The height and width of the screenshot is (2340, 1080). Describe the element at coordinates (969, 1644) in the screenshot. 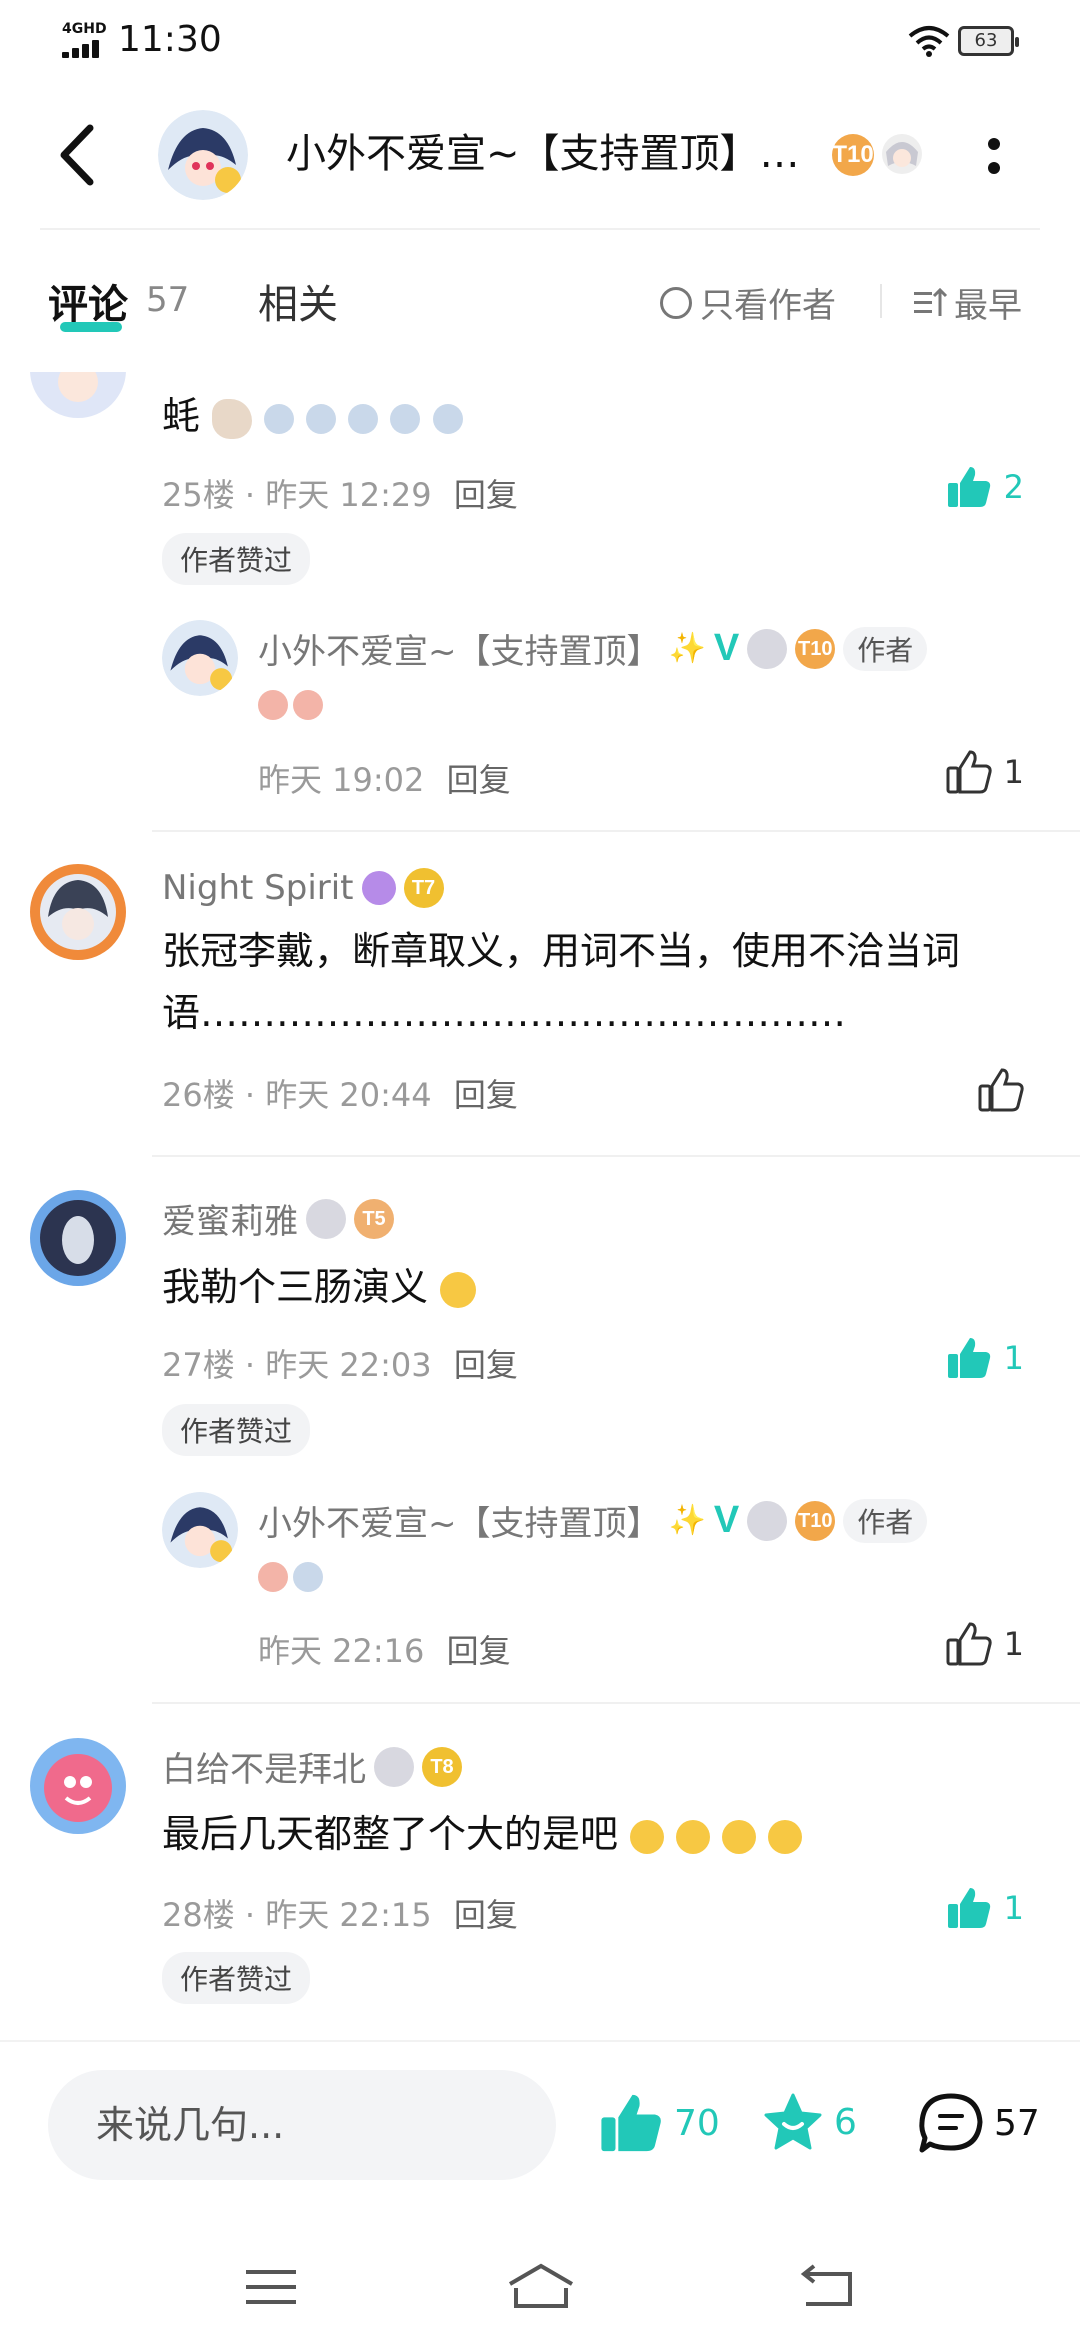

I see `thumbs-up-outline-icon` at that location.